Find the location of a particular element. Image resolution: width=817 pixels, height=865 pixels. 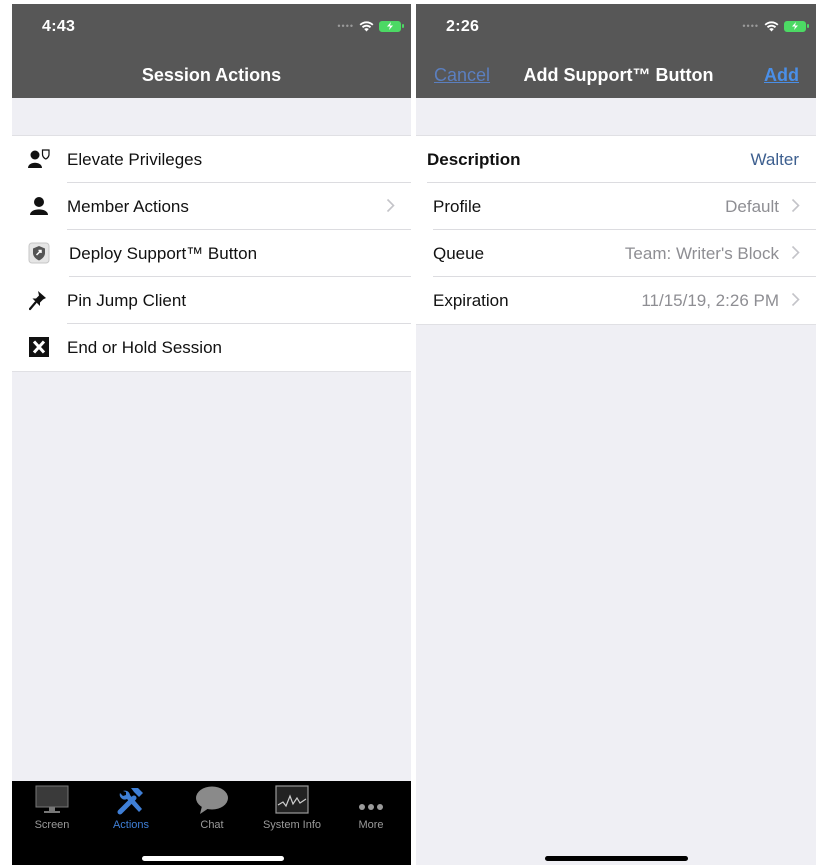

menu-item-elevate-privileges: Elevate Privileges is located at coordinates (211, 159).